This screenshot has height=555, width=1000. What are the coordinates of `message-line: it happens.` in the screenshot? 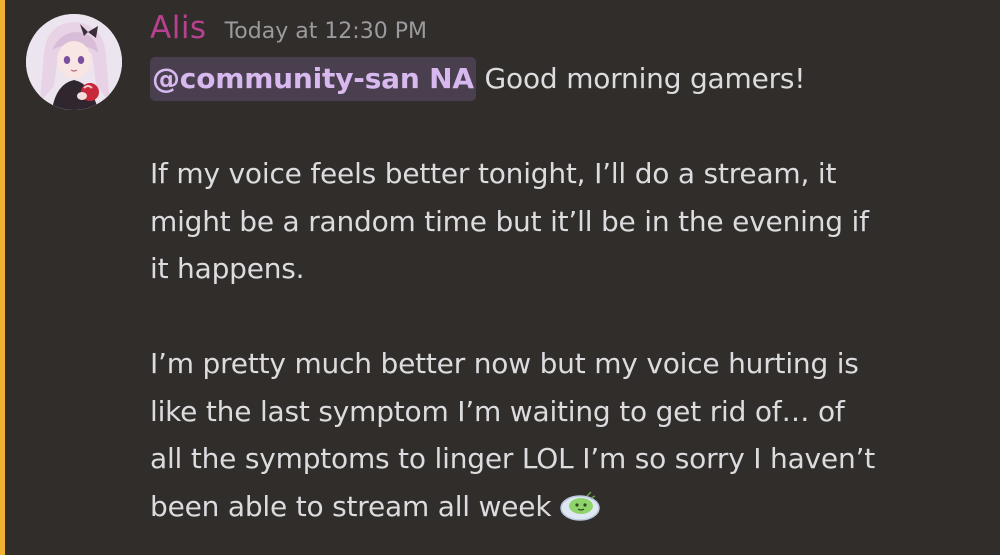 It's located at (227, 268).